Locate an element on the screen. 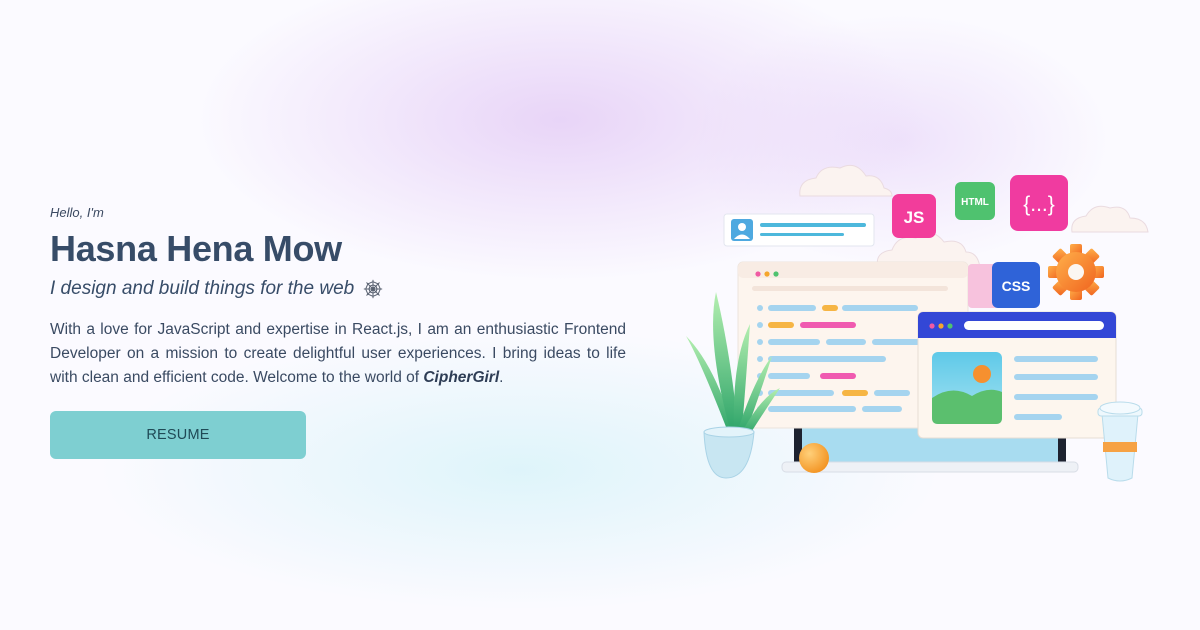  json-badge: {...} is located at coordinates (1039, 203).